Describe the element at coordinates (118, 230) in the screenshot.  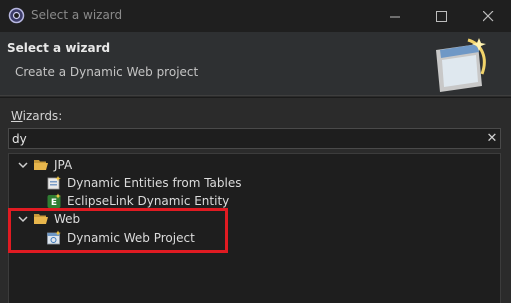
I see `highlight-annotation` at that location.